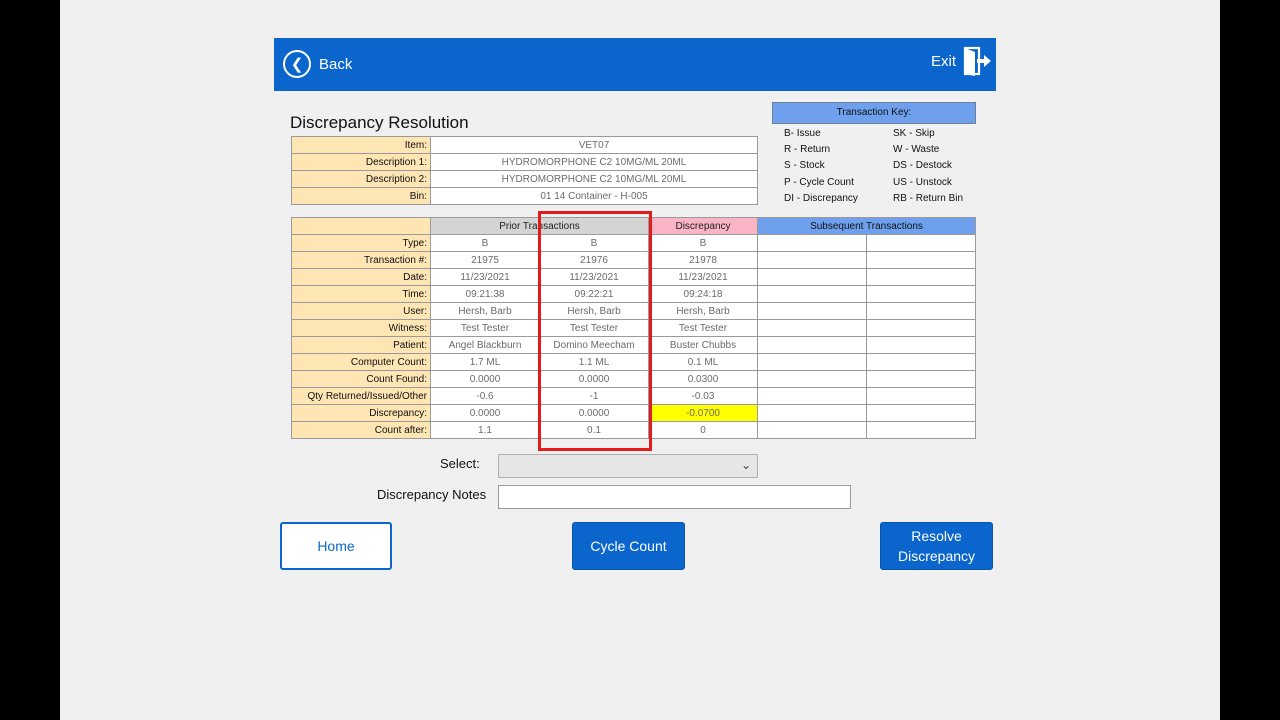 Image resolution: width=1280 pixels, height=720 pixels. Describe the element at coordinates (361, 260) in the screenshot. I see `transaction-row-label: Transaction #:` at that location.